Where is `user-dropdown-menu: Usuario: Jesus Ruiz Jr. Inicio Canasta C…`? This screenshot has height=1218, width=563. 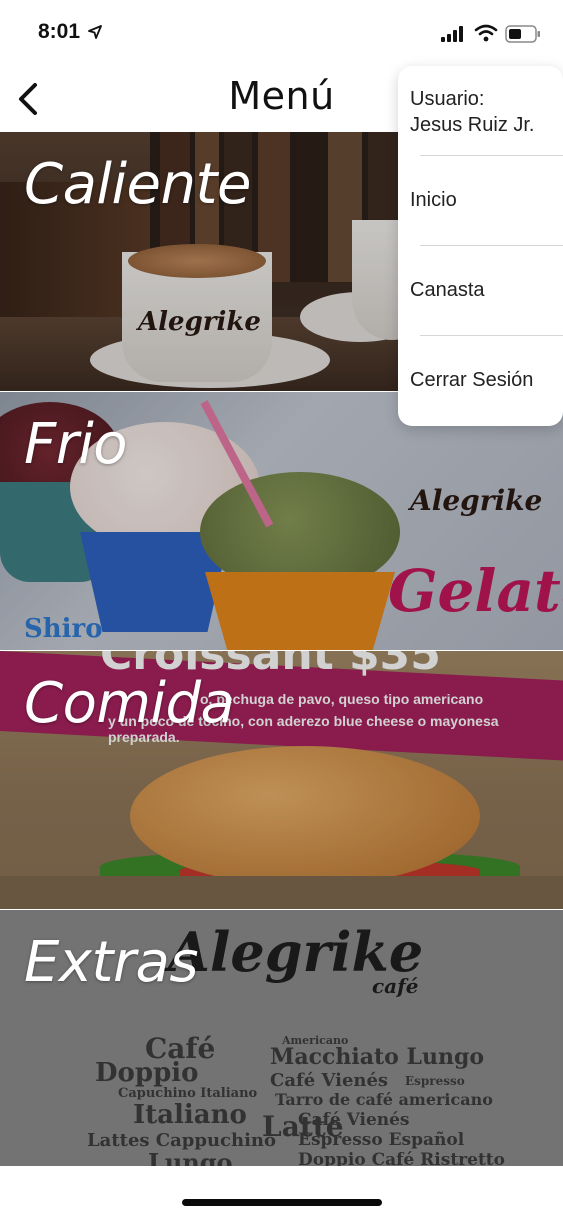 user-dropdown-menu: Usuario: Jesus Ruiz Jr. Inicio Canasta C… is located at coordinates (480, 246).